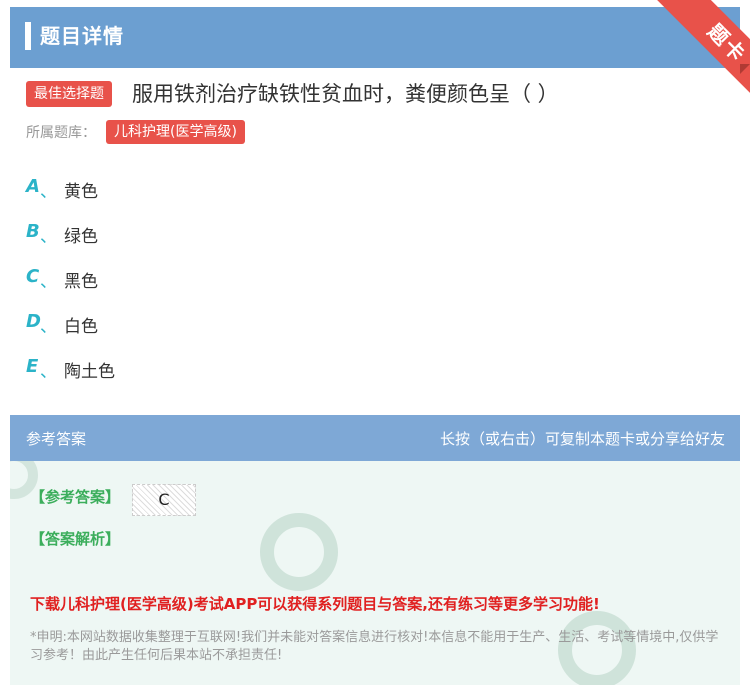 The height and width of the screenshot is (685, 750). What do you see at coordinates (89, 372) in the screenshot?
I see `option-text: 陶土色` at bounding box center [89, 372].